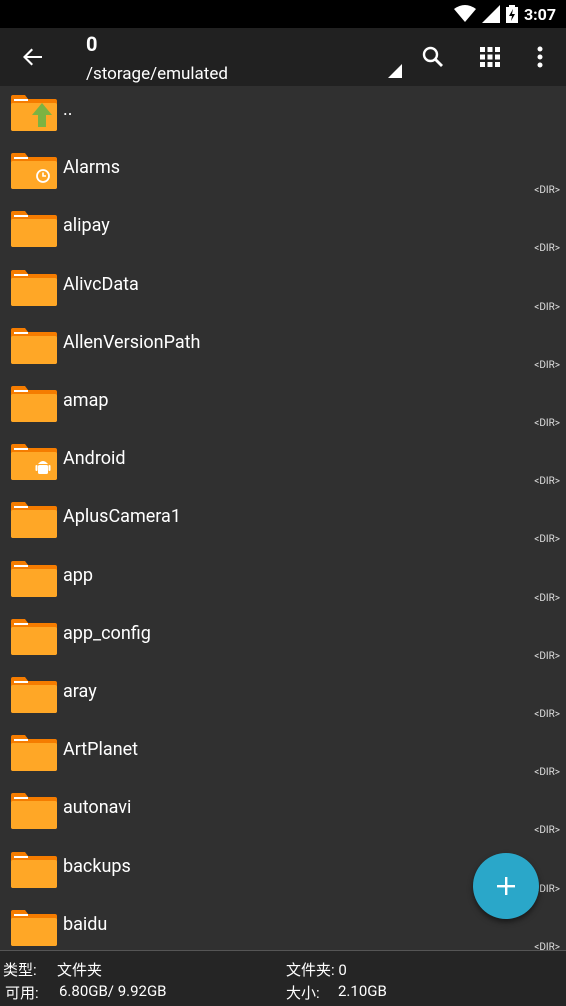 Image resolution: width=566 pixels, height=1006 pixels. What do you see at coordinates (283, 813) in the screenshot?
I see `folder-row: autonavi <DIR>` at bounding box center [283, 813].